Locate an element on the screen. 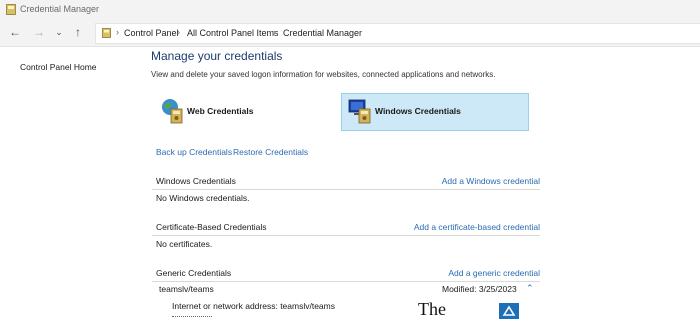 The width and height of the screenshot is (700, 321). windows-credentials-label: Windows Credentials is located at coordinates (418, 111).